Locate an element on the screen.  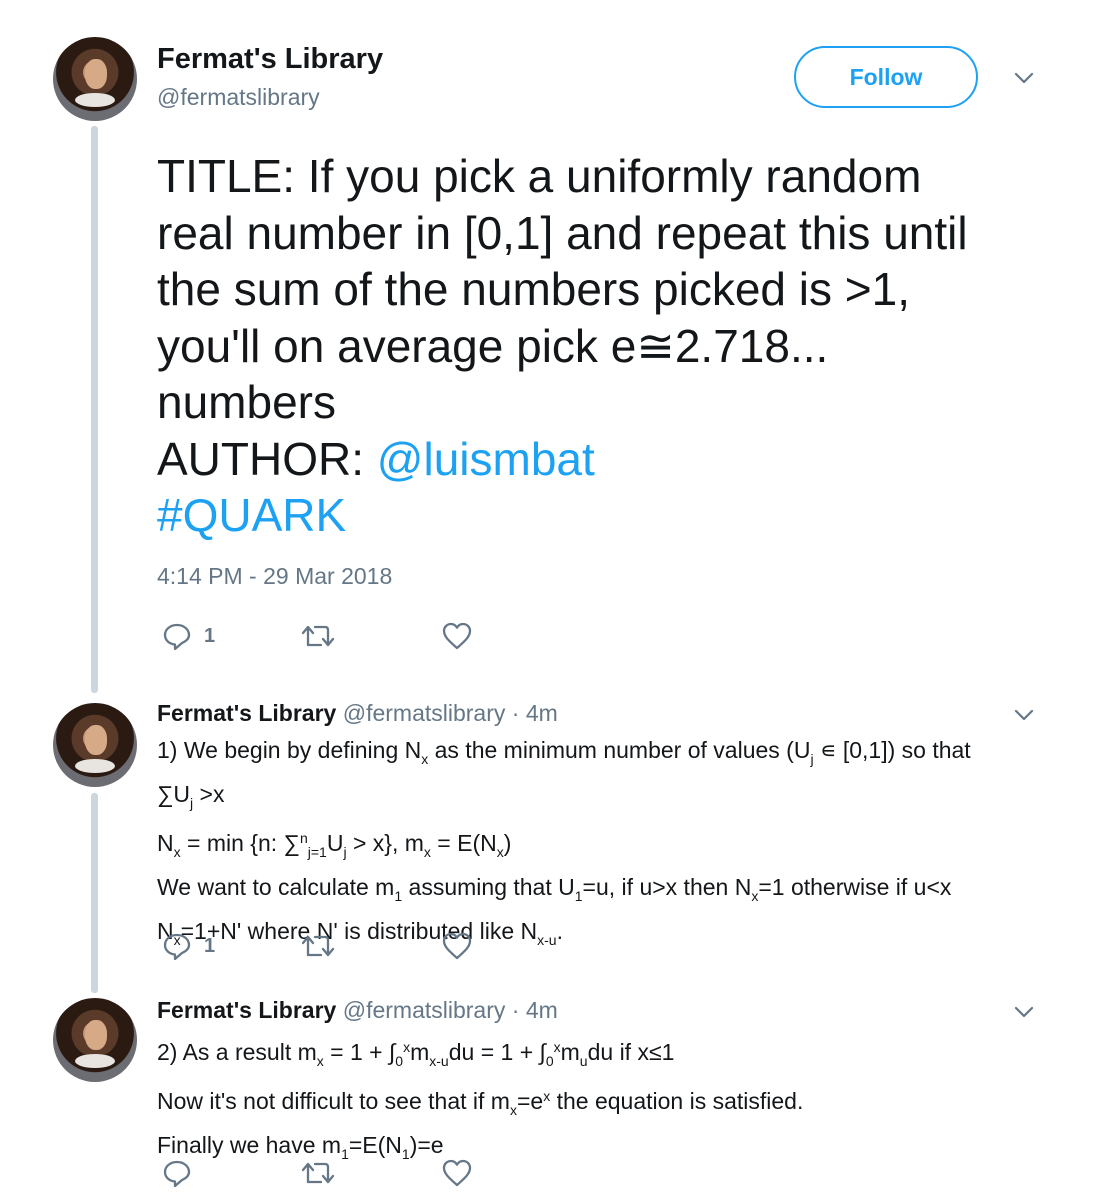
reply-1-handle: @fermatslibrary is located at coordinates (424, 713).